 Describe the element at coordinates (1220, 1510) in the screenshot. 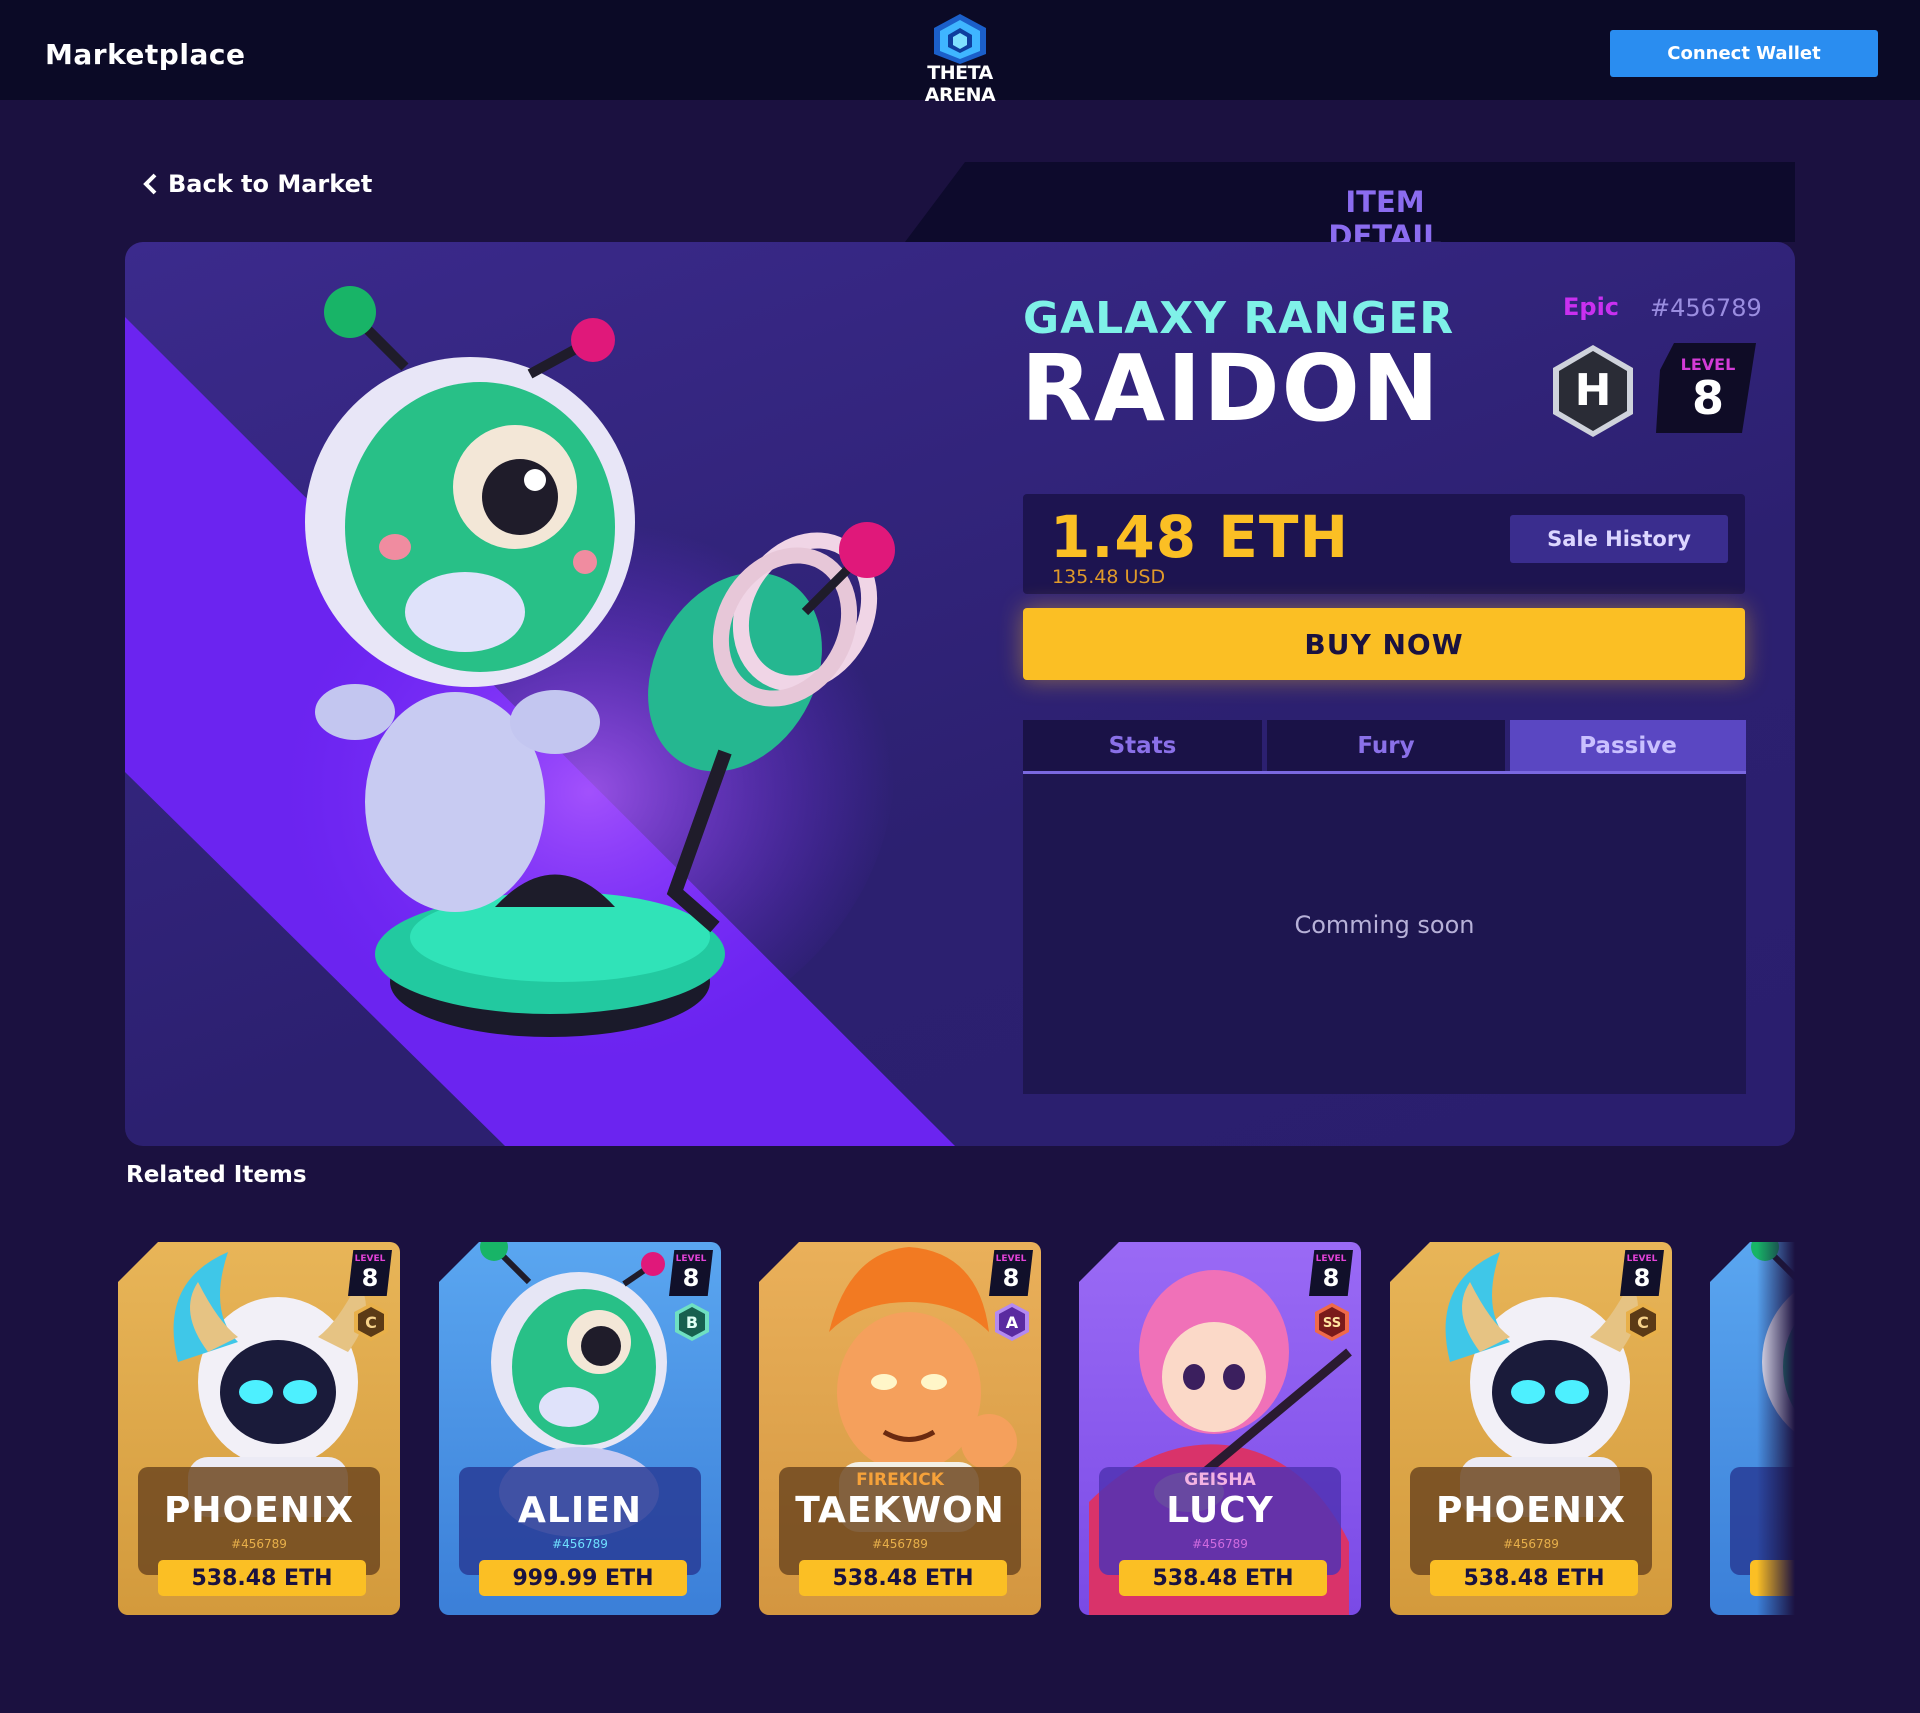

I see `card-name: LUCY` at that location.